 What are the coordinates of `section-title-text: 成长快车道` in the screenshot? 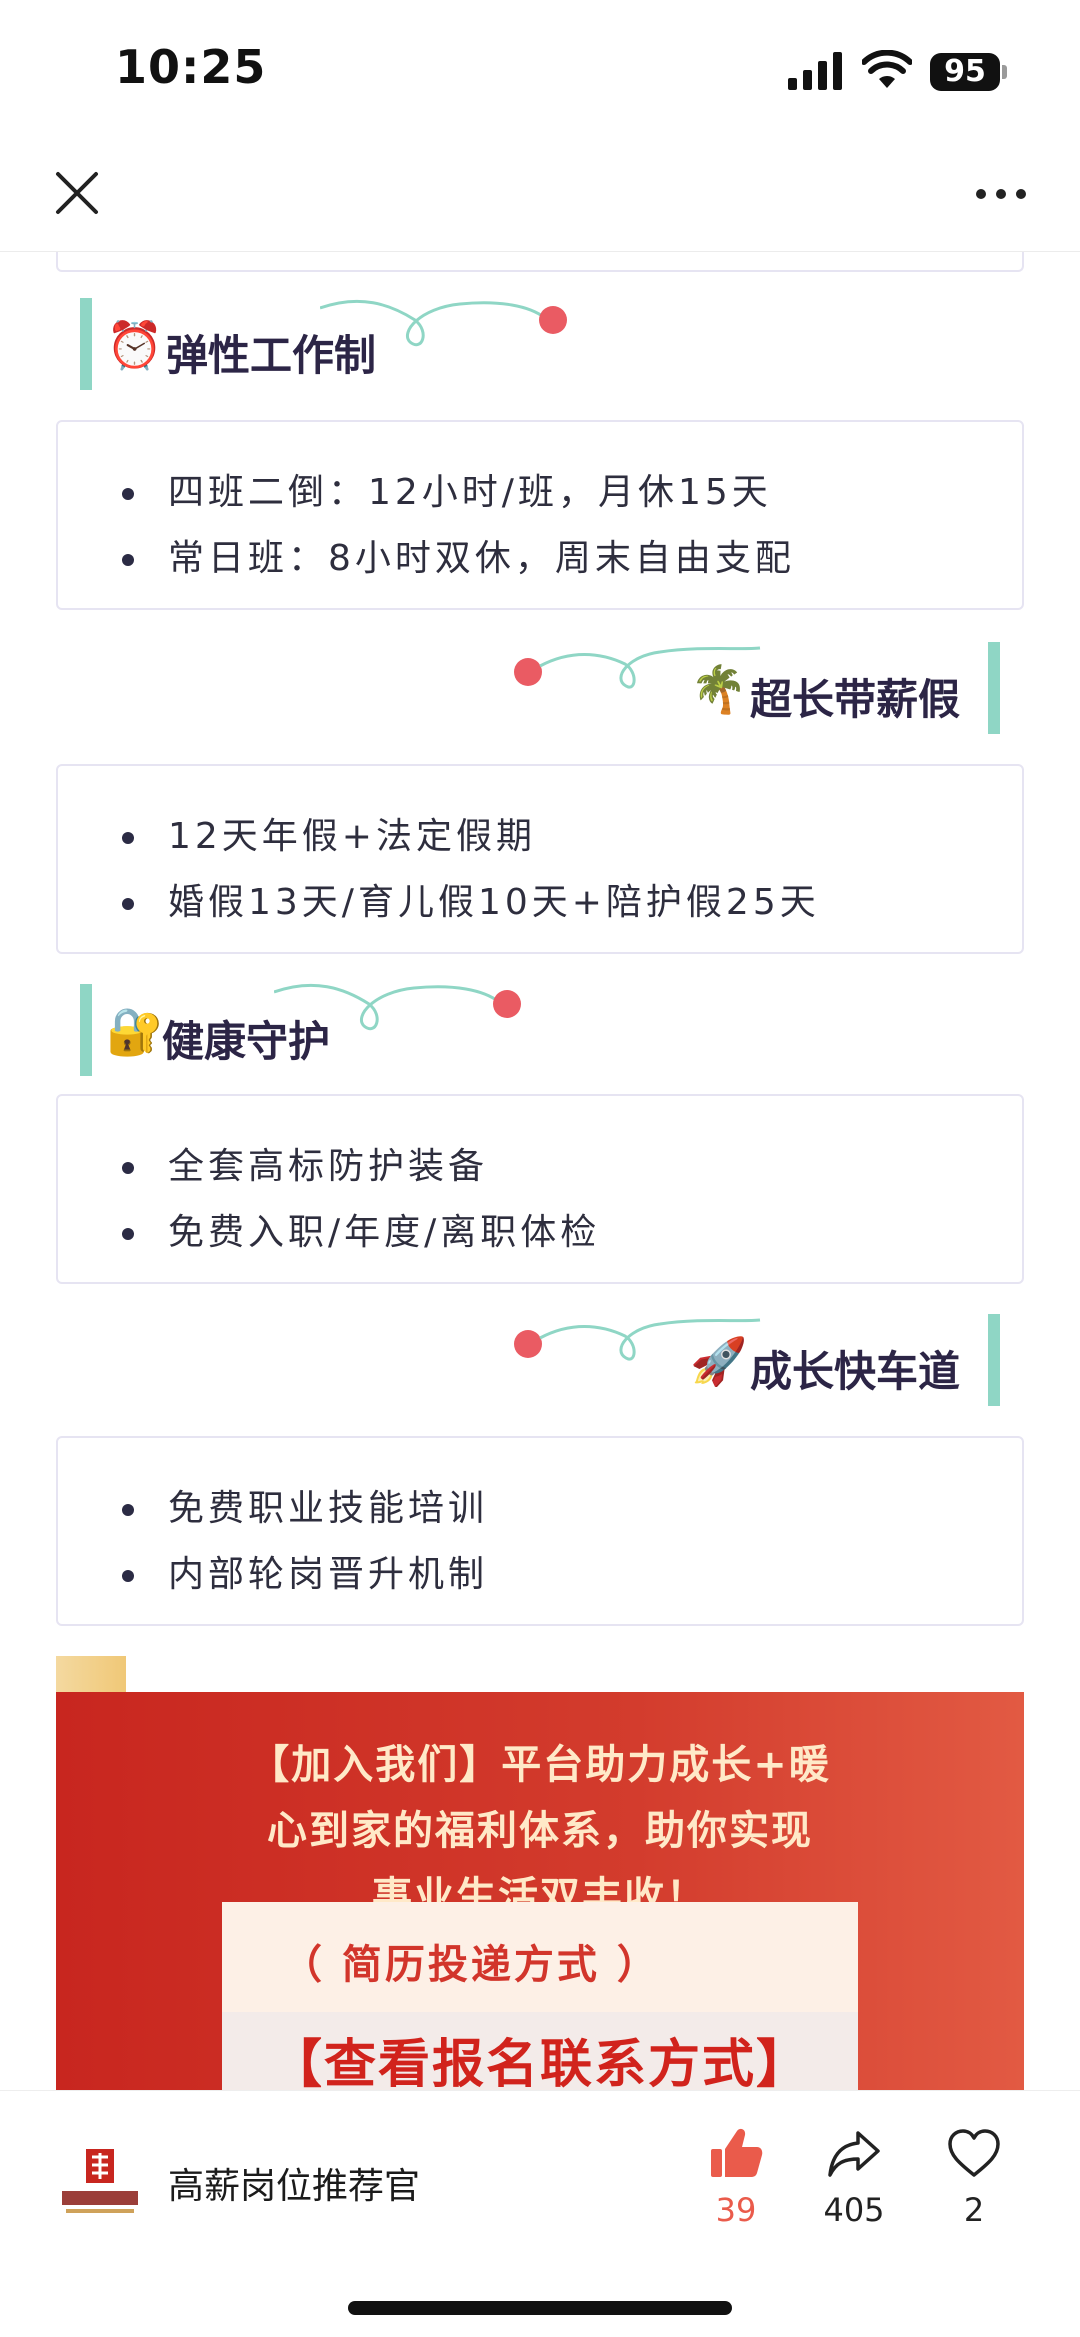 It's located at (855, 1371).